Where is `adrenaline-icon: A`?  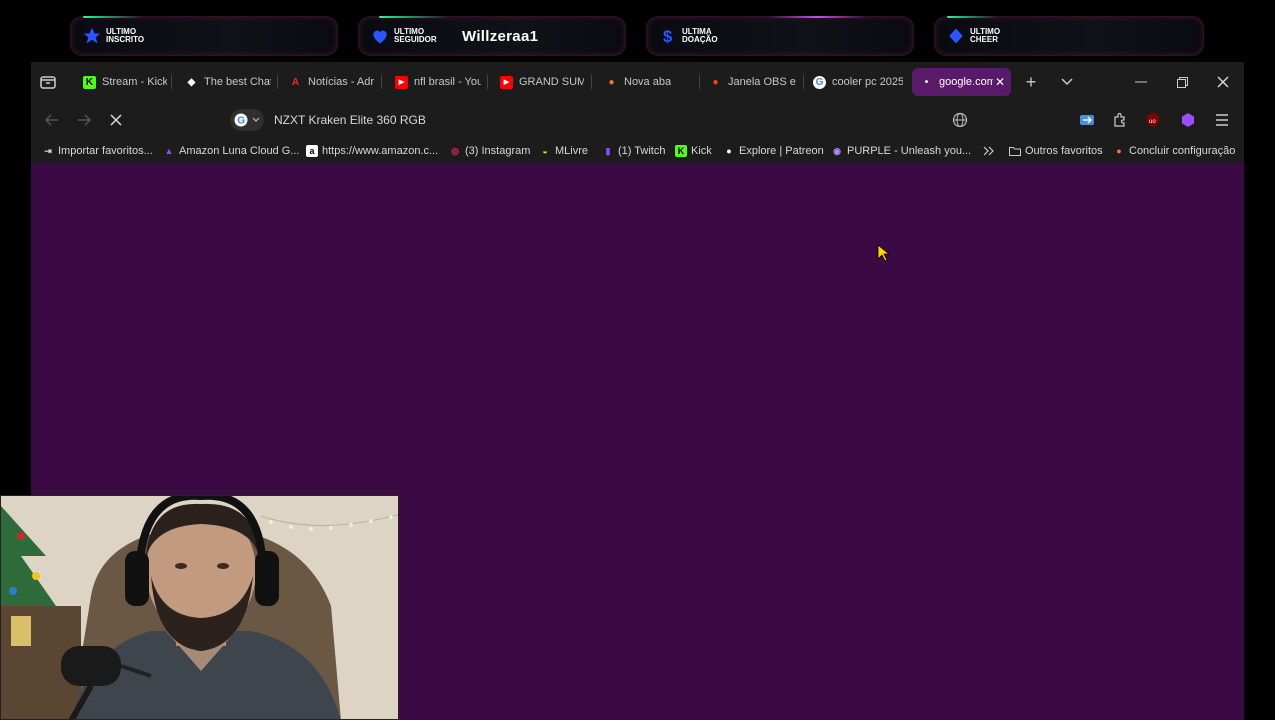
adrenaline-icon: A is located at coordinates (295, 82).